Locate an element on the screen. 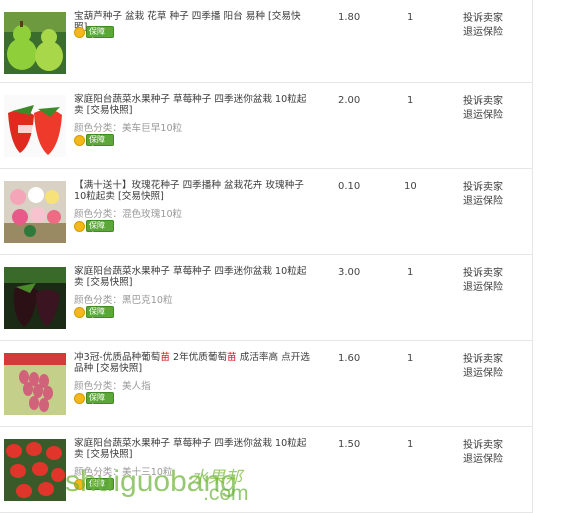 The width and height of the screenshot is (580, 513). title-text: 冲3冠-优质品种葡萄 is located at coordinates (117, 357).